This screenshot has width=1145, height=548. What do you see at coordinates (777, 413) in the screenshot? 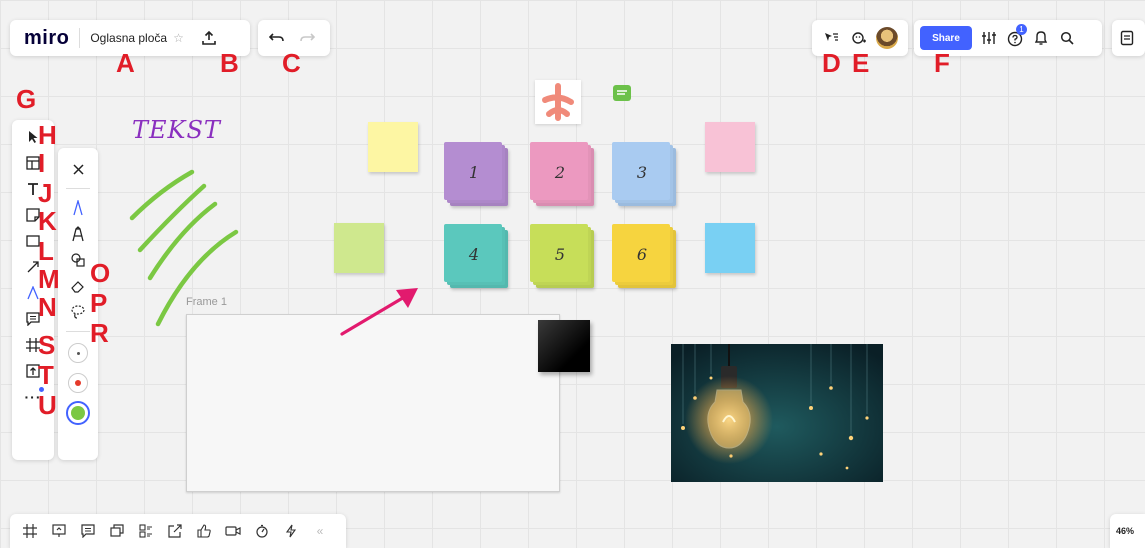
I see `lightbulb-image` at bounding box center [777, 413].